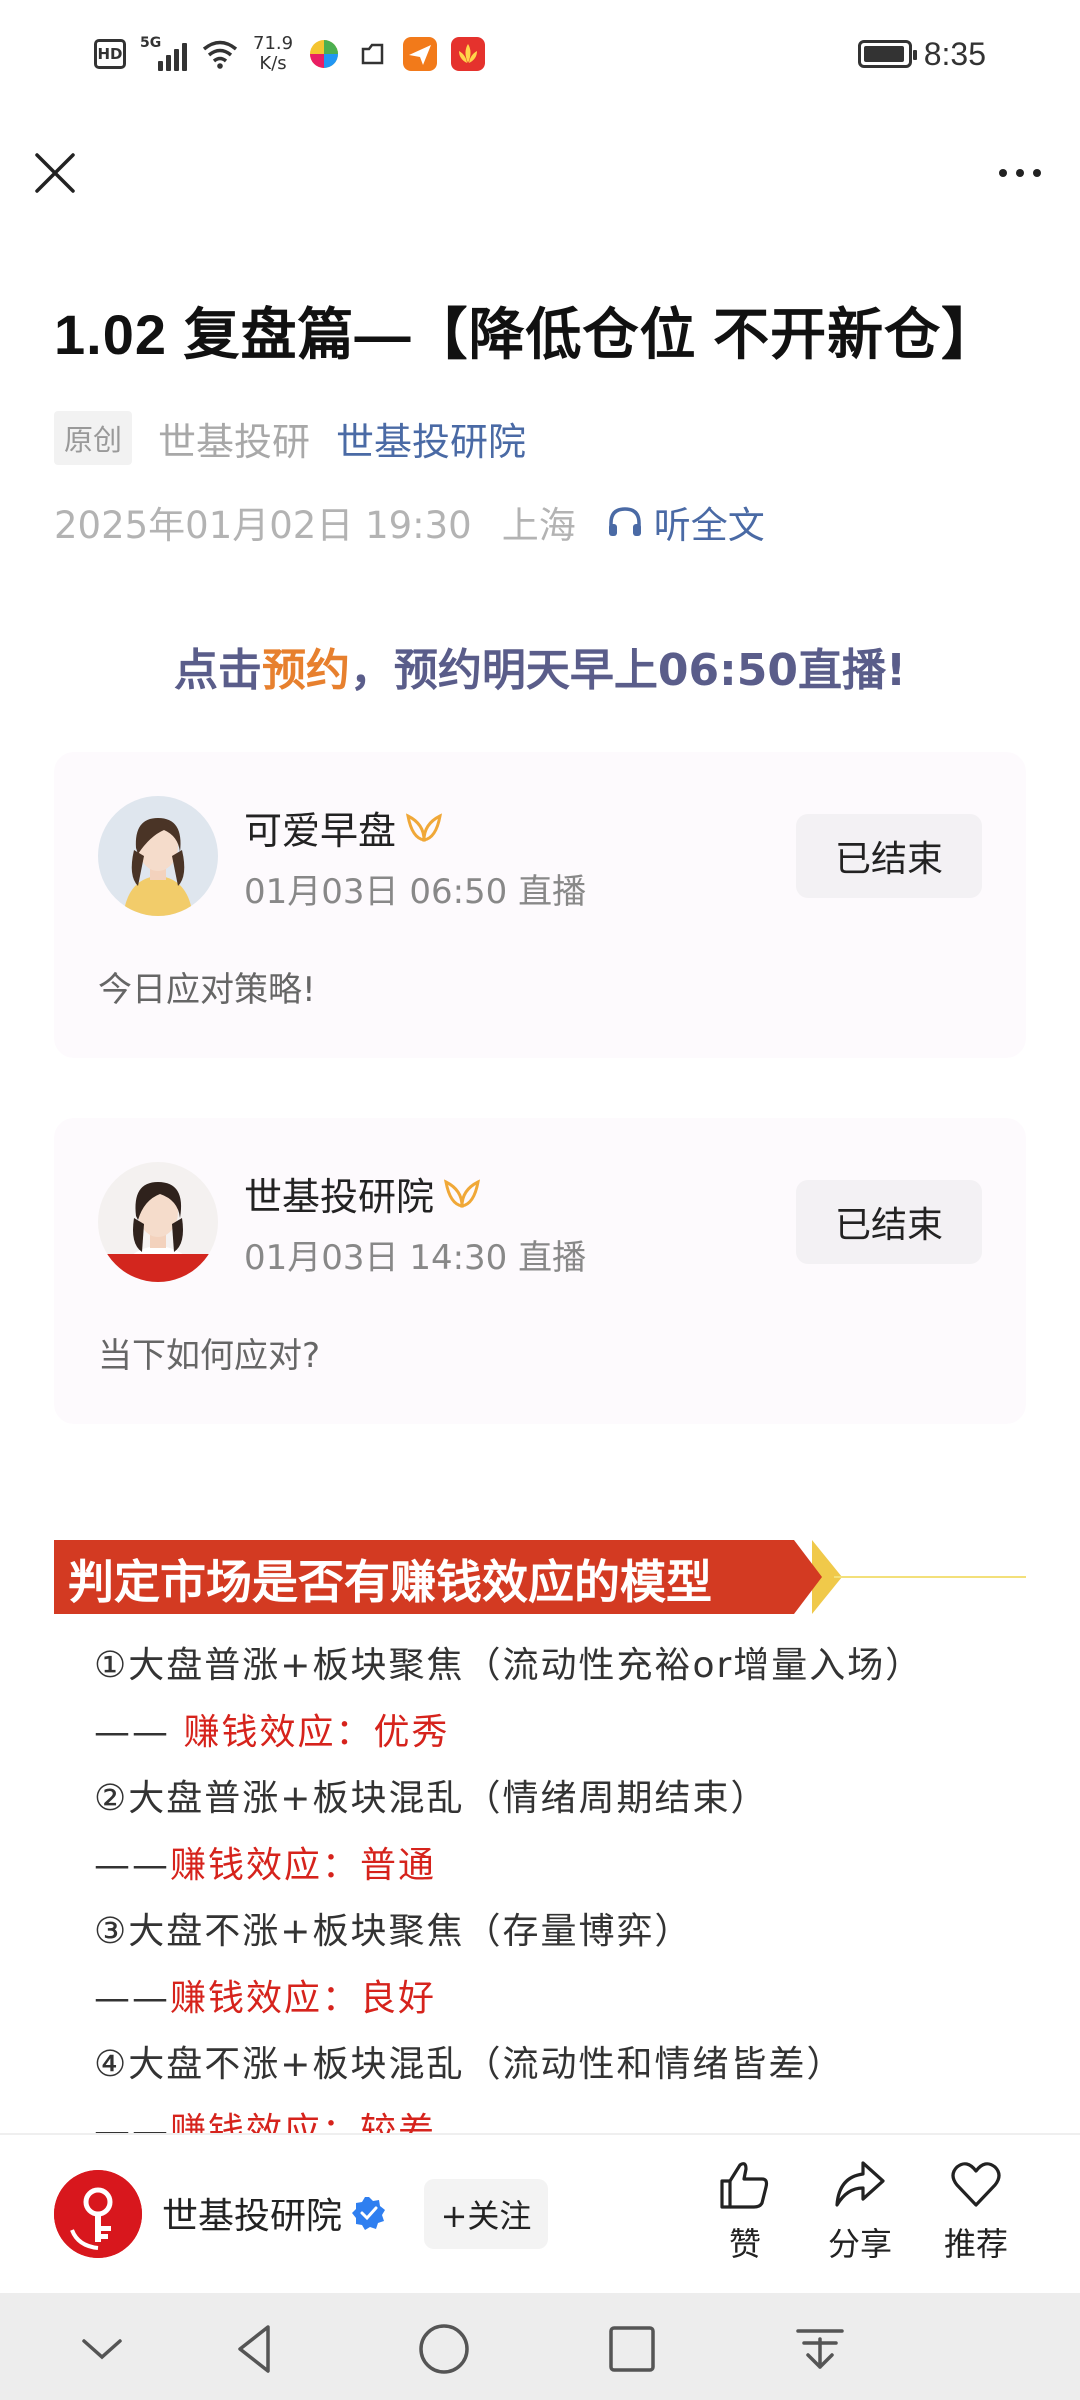 The height and width of the screenshot is (2400, 1080). I want to click on live-time: 01月03日 06:50 直播, so click(415, 892).